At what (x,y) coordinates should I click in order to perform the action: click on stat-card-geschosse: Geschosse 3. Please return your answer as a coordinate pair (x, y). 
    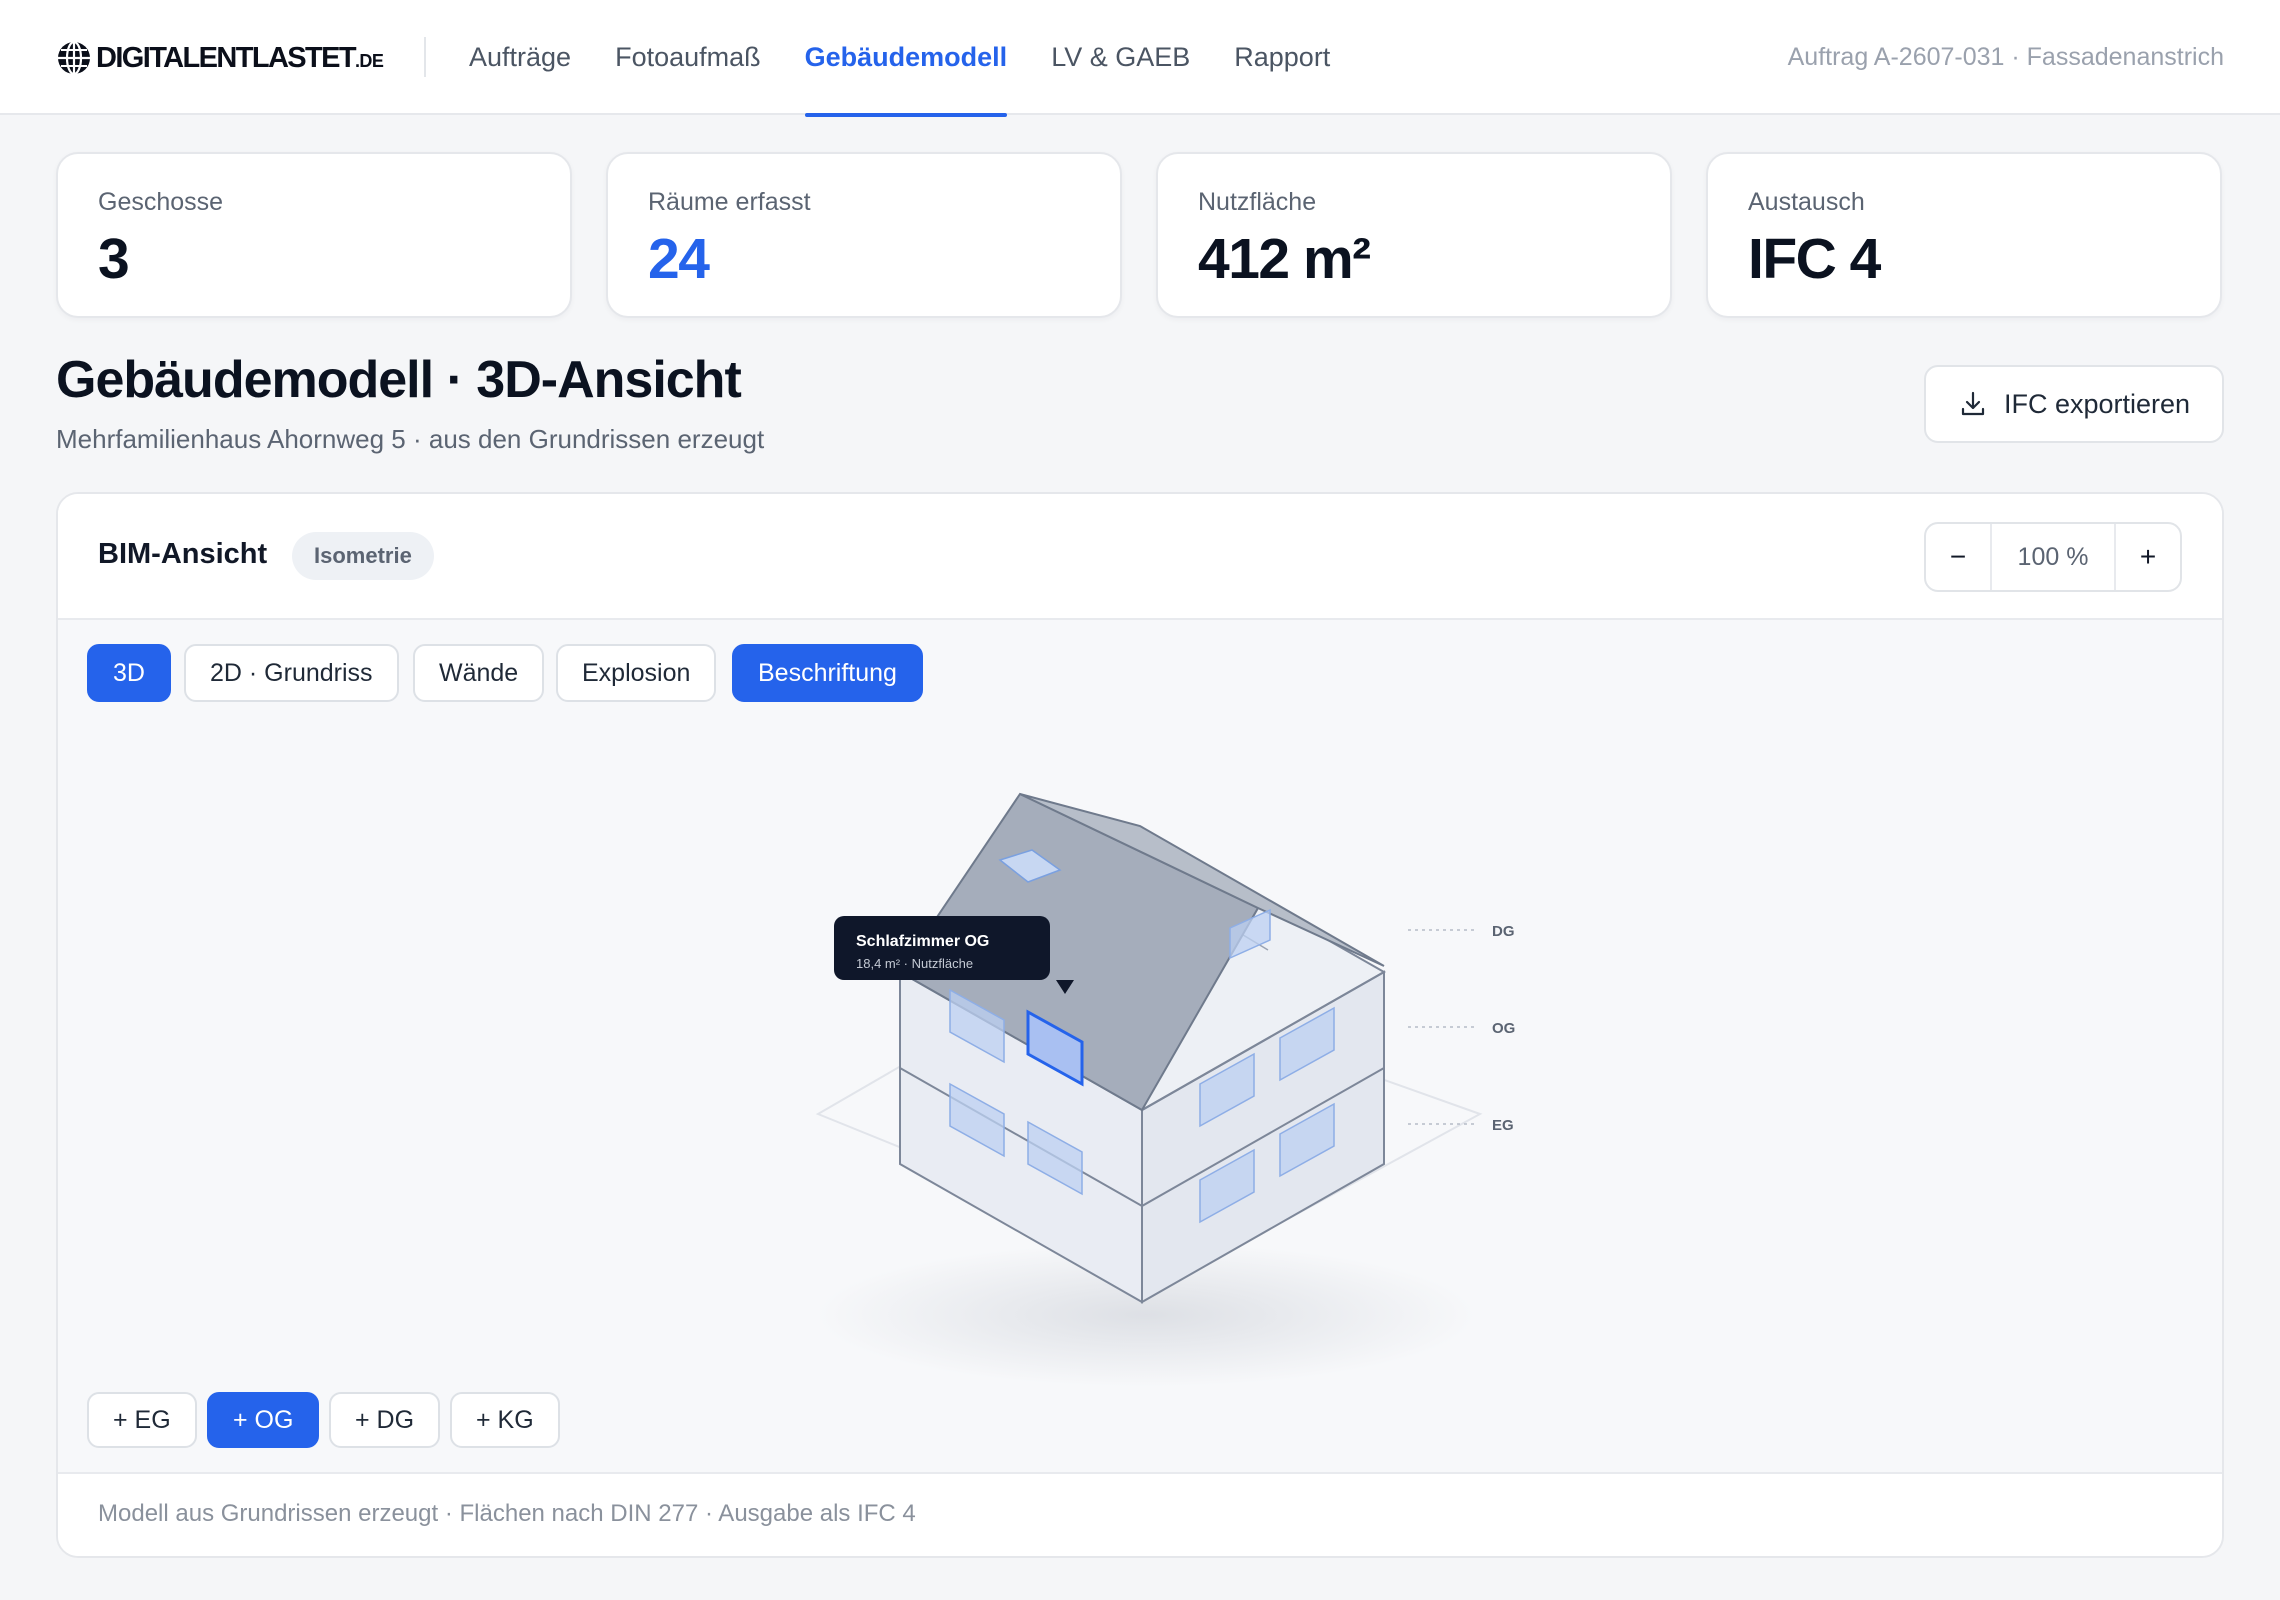
    Looking at the image, I should click on (314, 235).